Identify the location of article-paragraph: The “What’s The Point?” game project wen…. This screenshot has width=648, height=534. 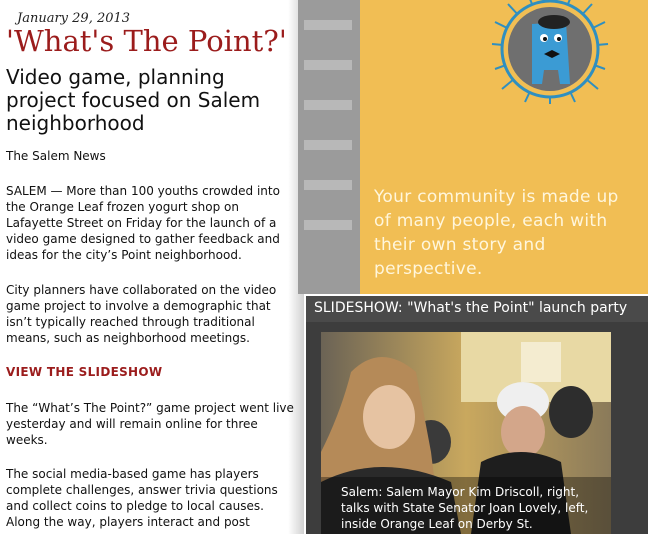
(150, 424).